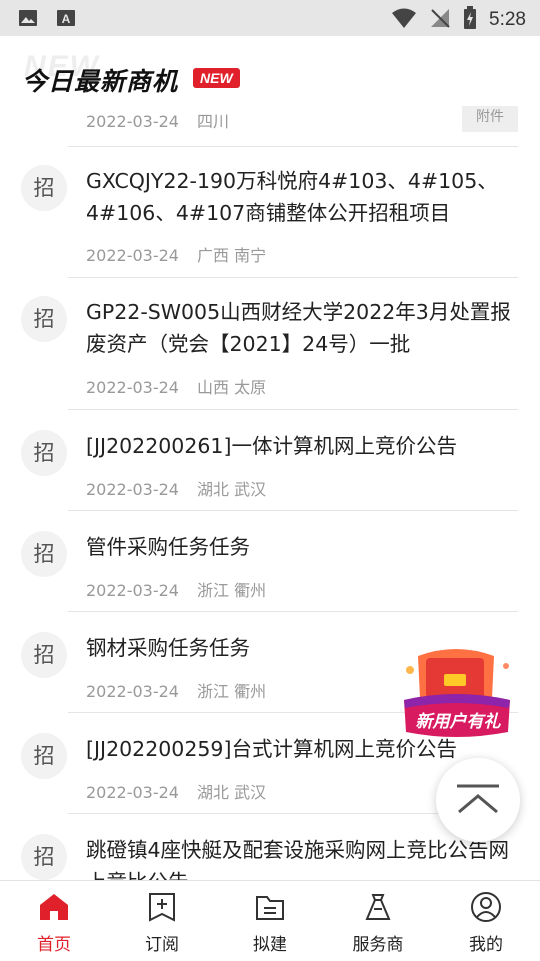 The image size is (540, 961). I want to click on svg-text: A, so click(66, 19).